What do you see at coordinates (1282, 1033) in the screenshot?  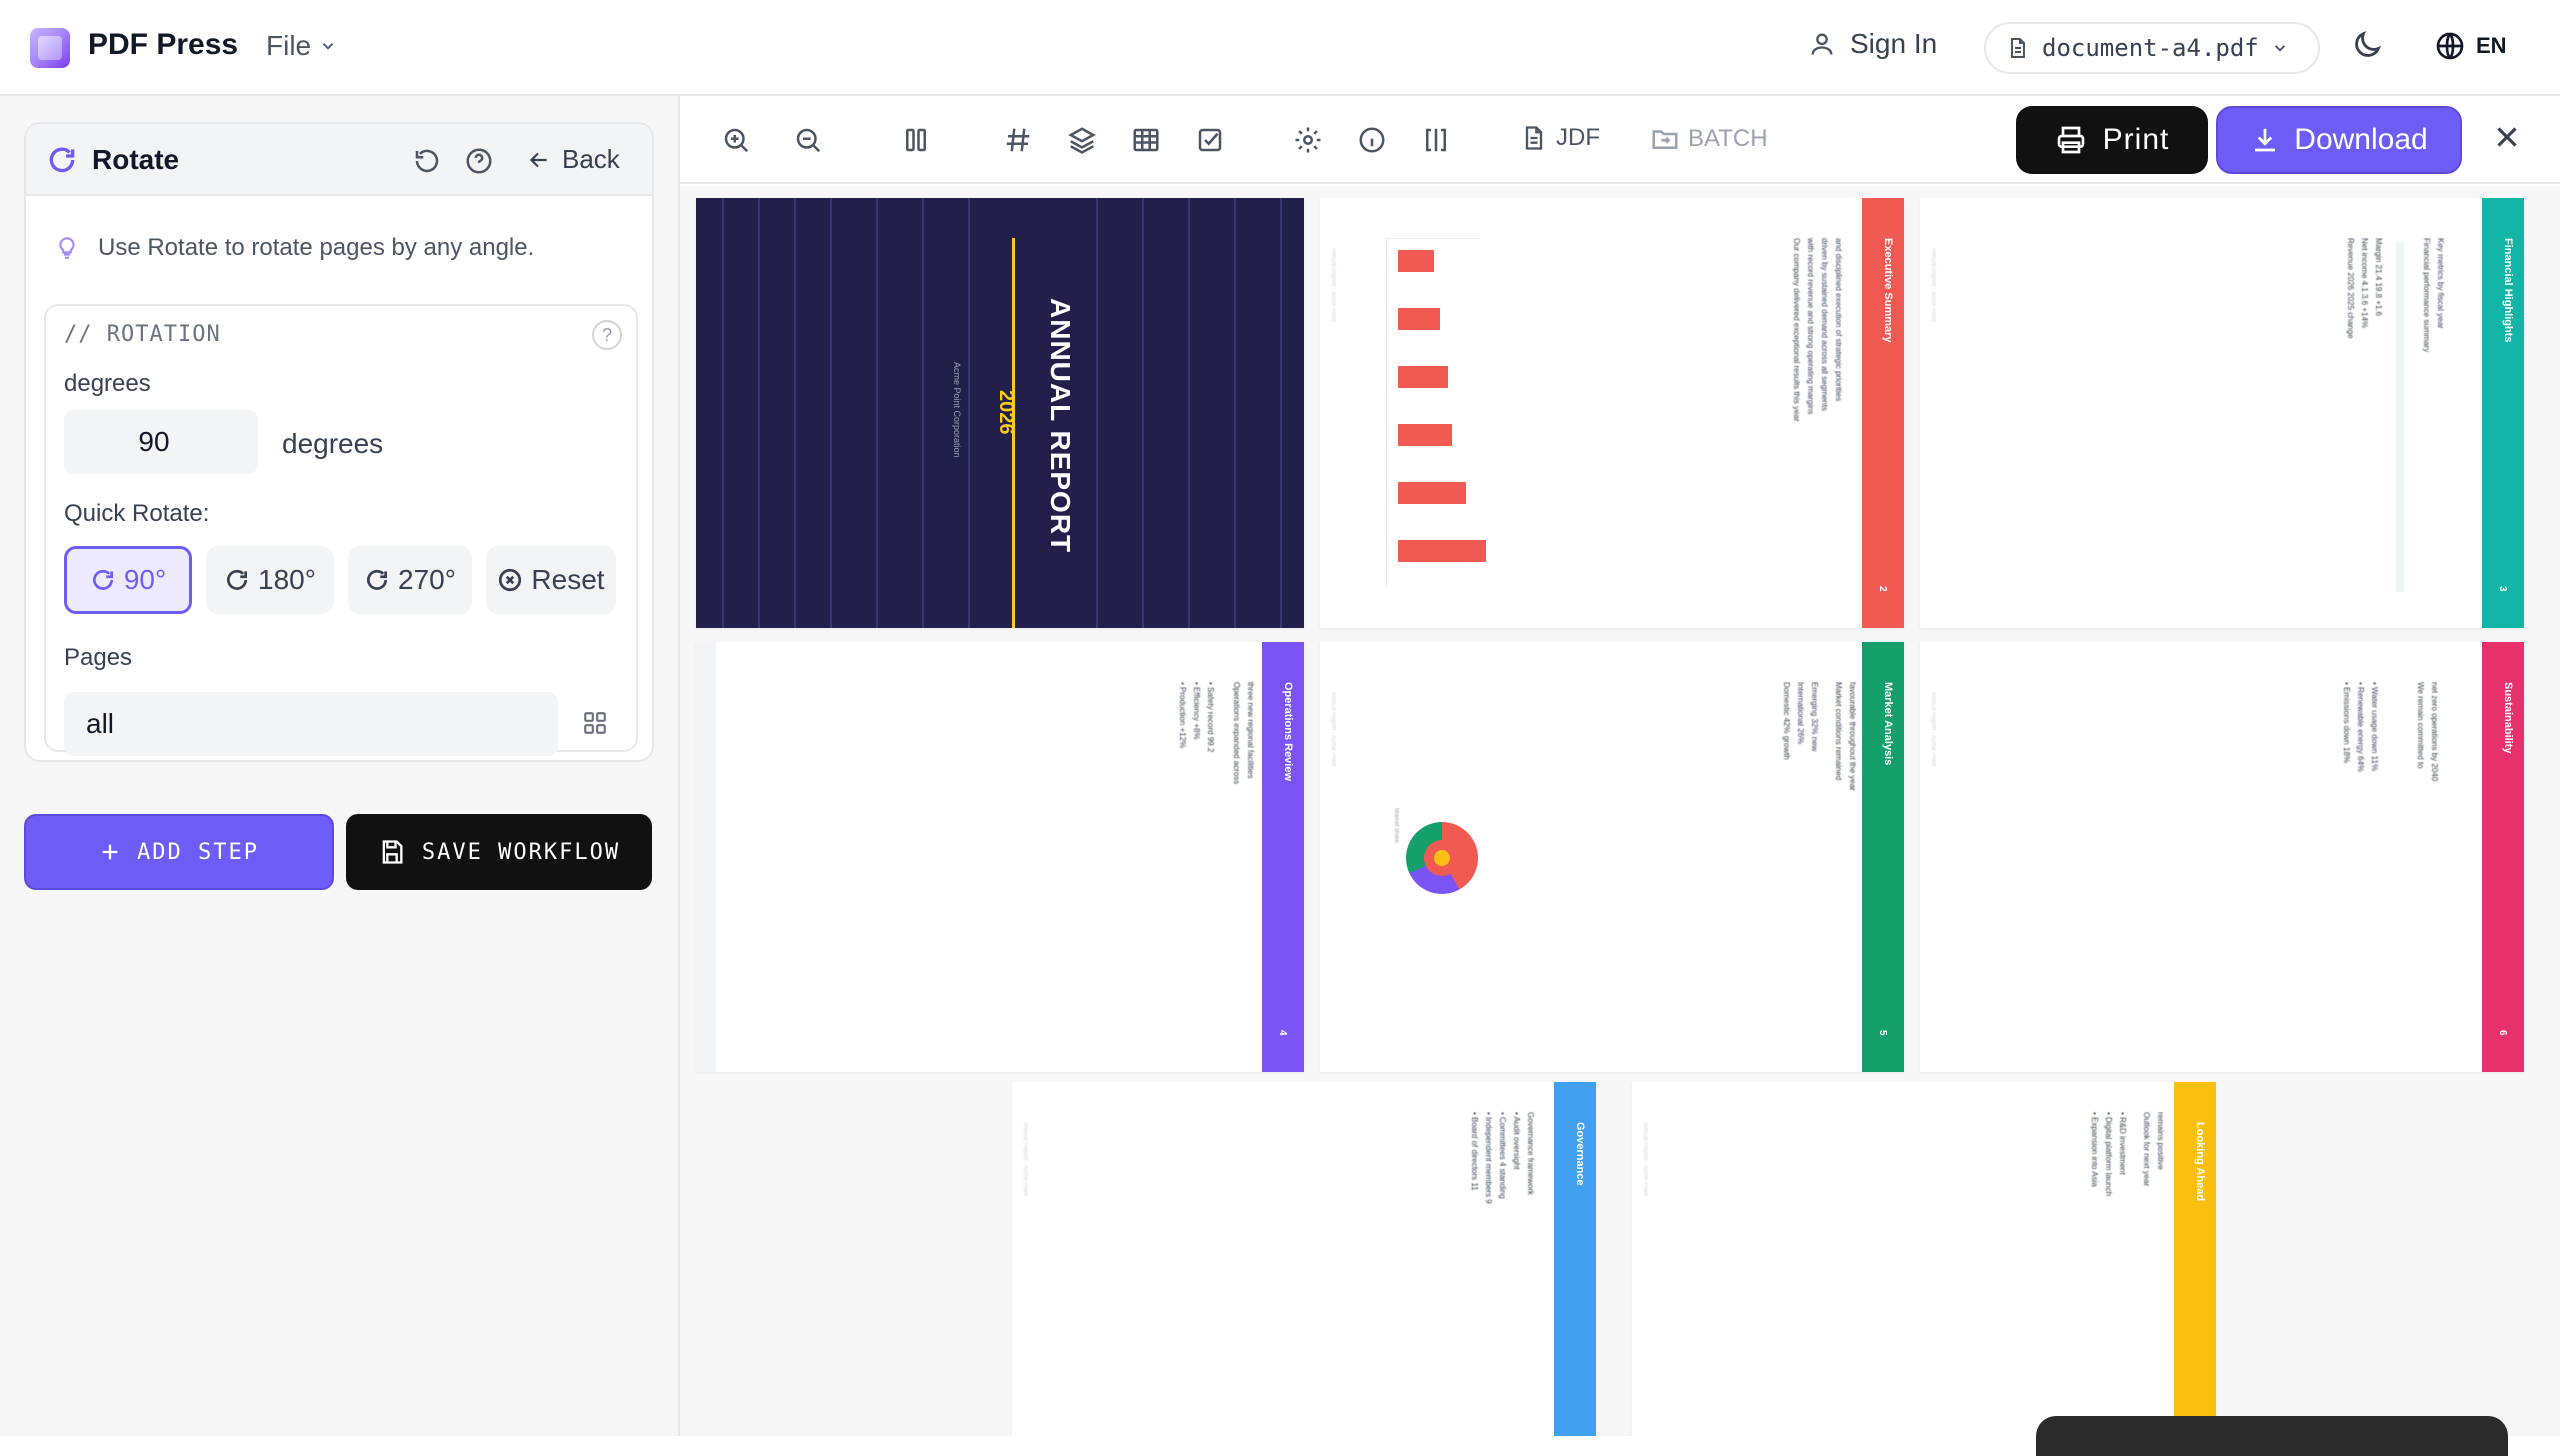 I see `page-number: 4` at bounding box center [1282, 1033].